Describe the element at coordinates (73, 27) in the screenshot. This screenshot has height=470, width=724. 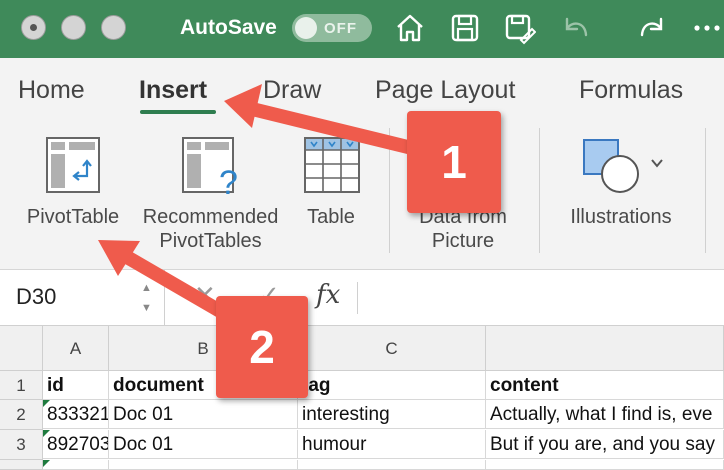
I see `minimize-window-button` at that location.